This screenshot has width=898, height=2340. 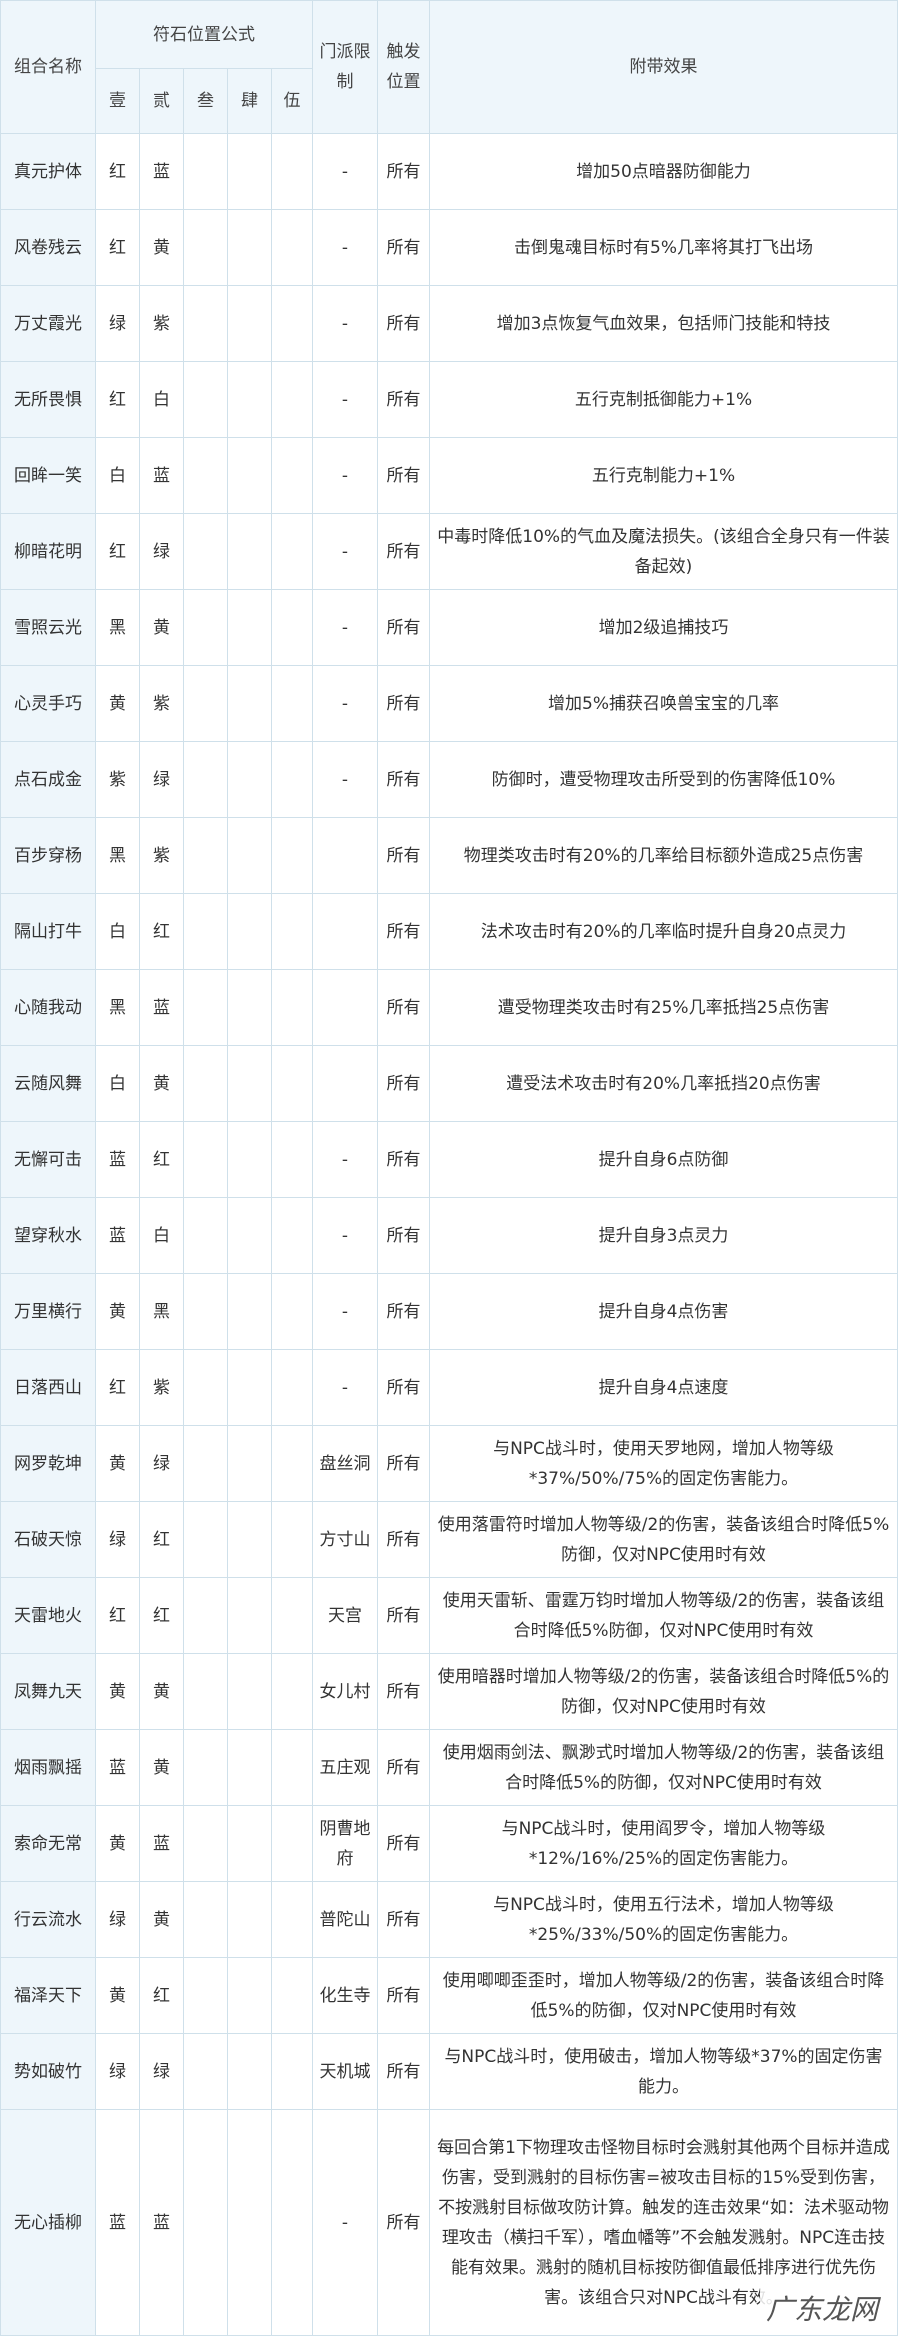 I want to click on row-name: 点石成金, so click(x=48, y=779).